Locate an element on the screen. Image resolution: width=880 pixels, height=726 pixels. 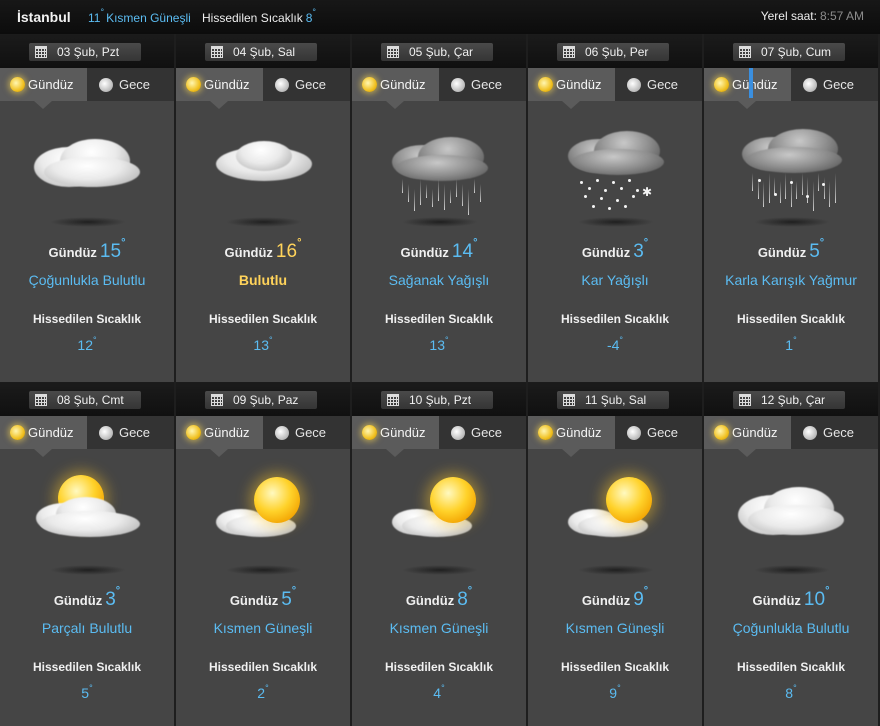
day-temp: 3 is located at coordinates (638, 251).